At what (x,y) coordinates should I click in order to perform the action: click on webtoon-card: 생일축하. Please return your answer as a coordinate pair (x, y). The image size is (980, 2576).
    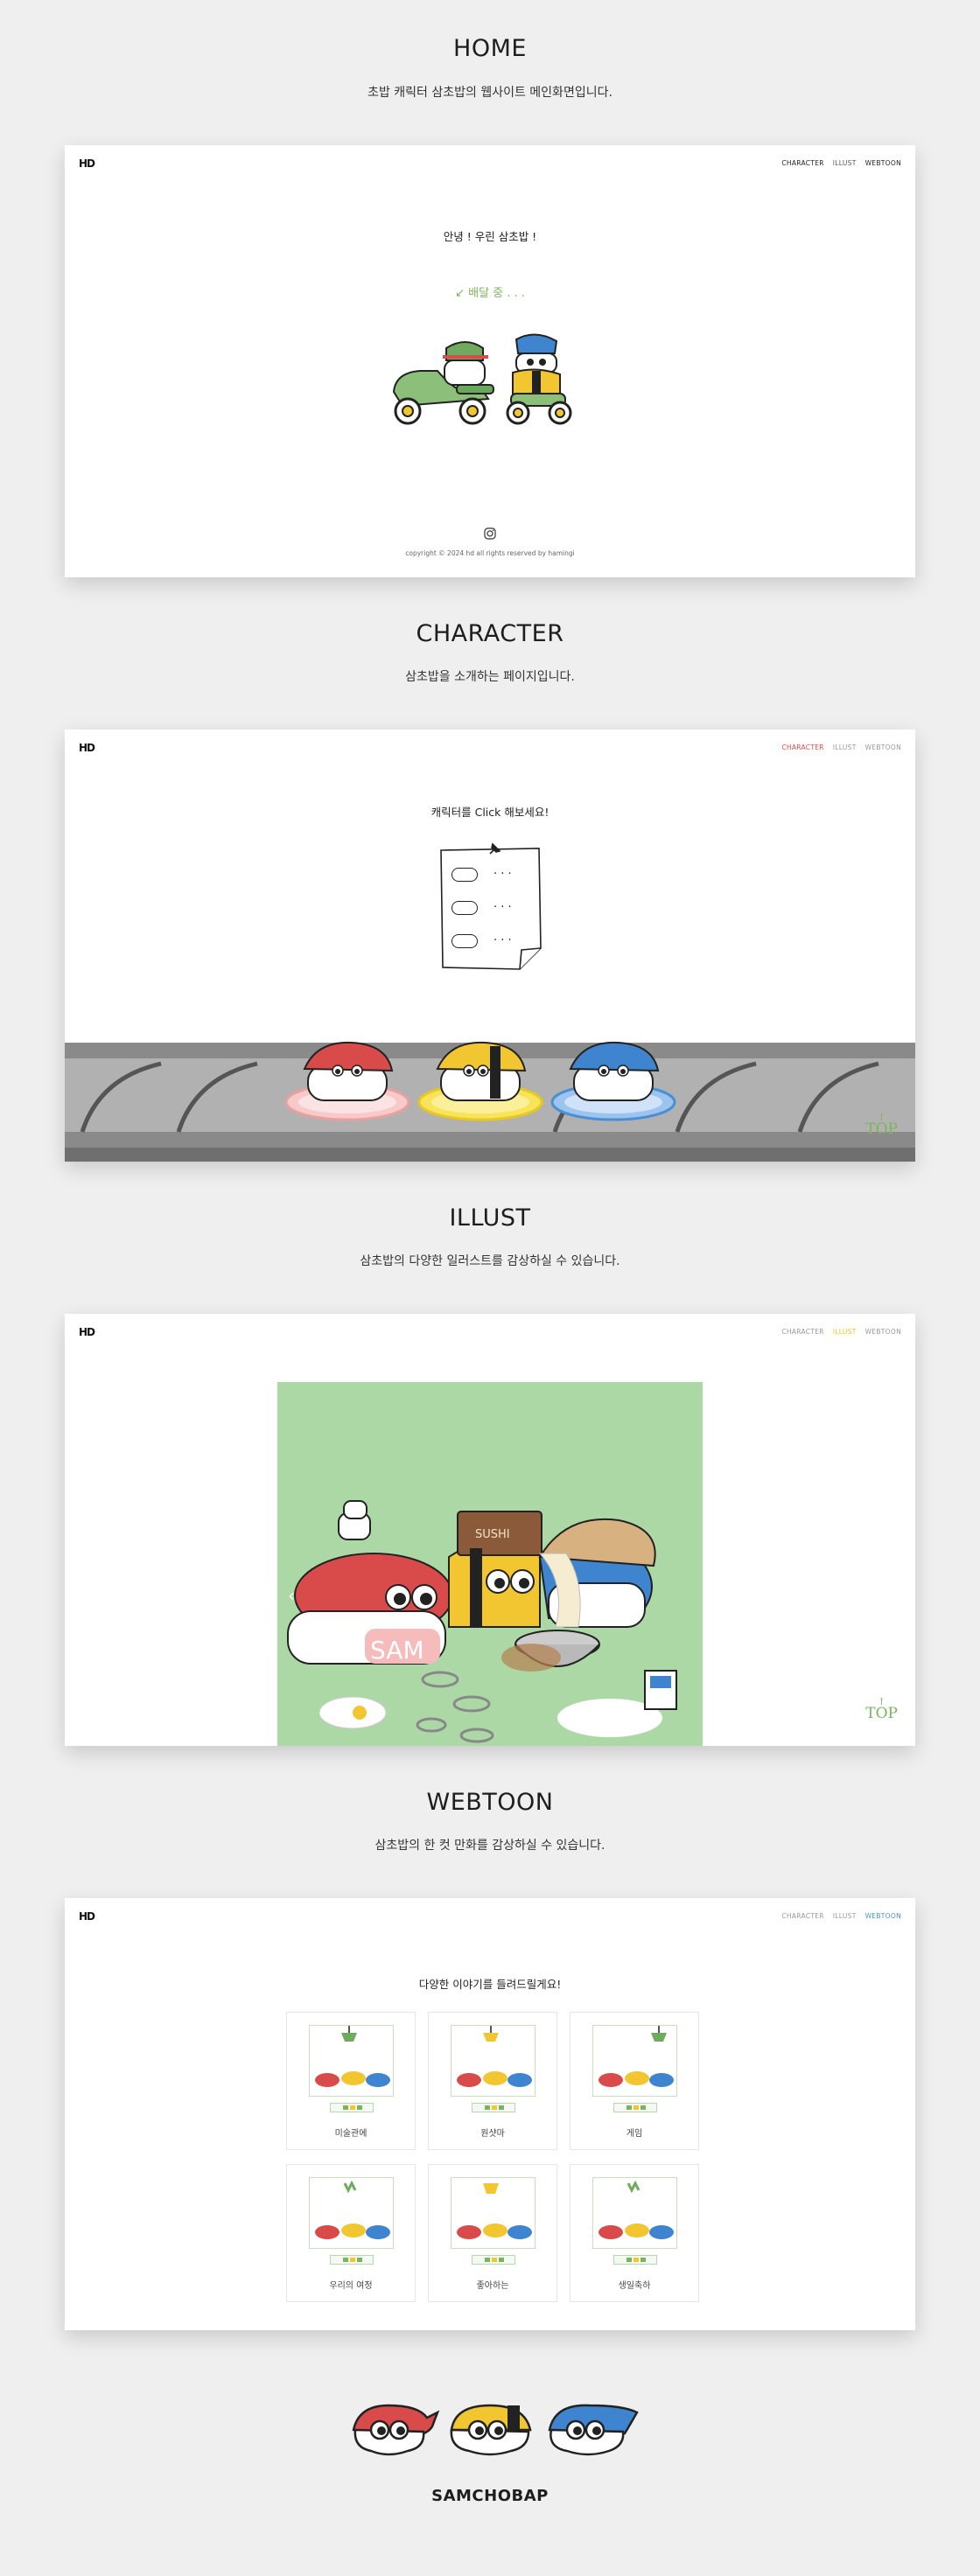
    Looking at the image, I should click on (634, 2233).